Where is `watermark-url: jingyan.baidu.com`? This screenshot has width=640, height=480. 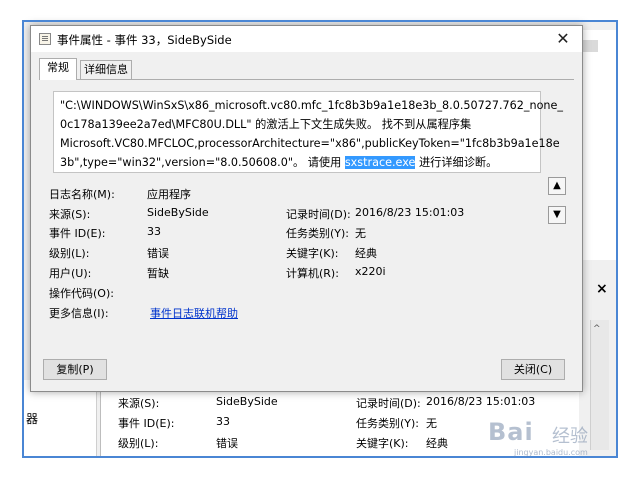
watermark-url: jingyan.baidu.com is located at coordinates (551, 452).